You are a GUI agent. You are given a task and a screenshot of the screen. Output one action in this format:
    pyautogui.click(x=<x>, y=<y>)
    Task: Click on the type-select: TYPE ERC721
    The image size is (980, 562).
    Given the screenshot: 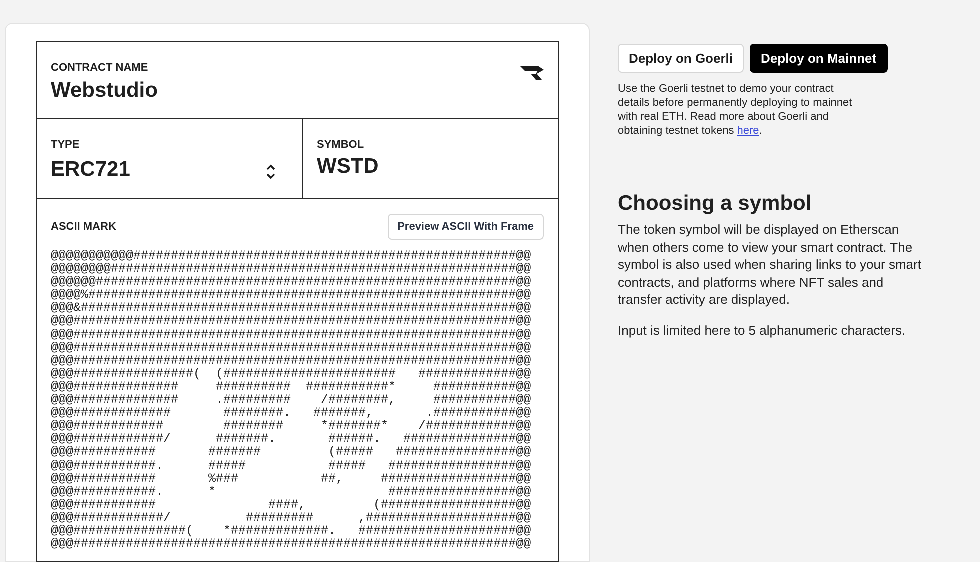 What is the action you would take?
    pyautogui.click(x=170, y=158)
    